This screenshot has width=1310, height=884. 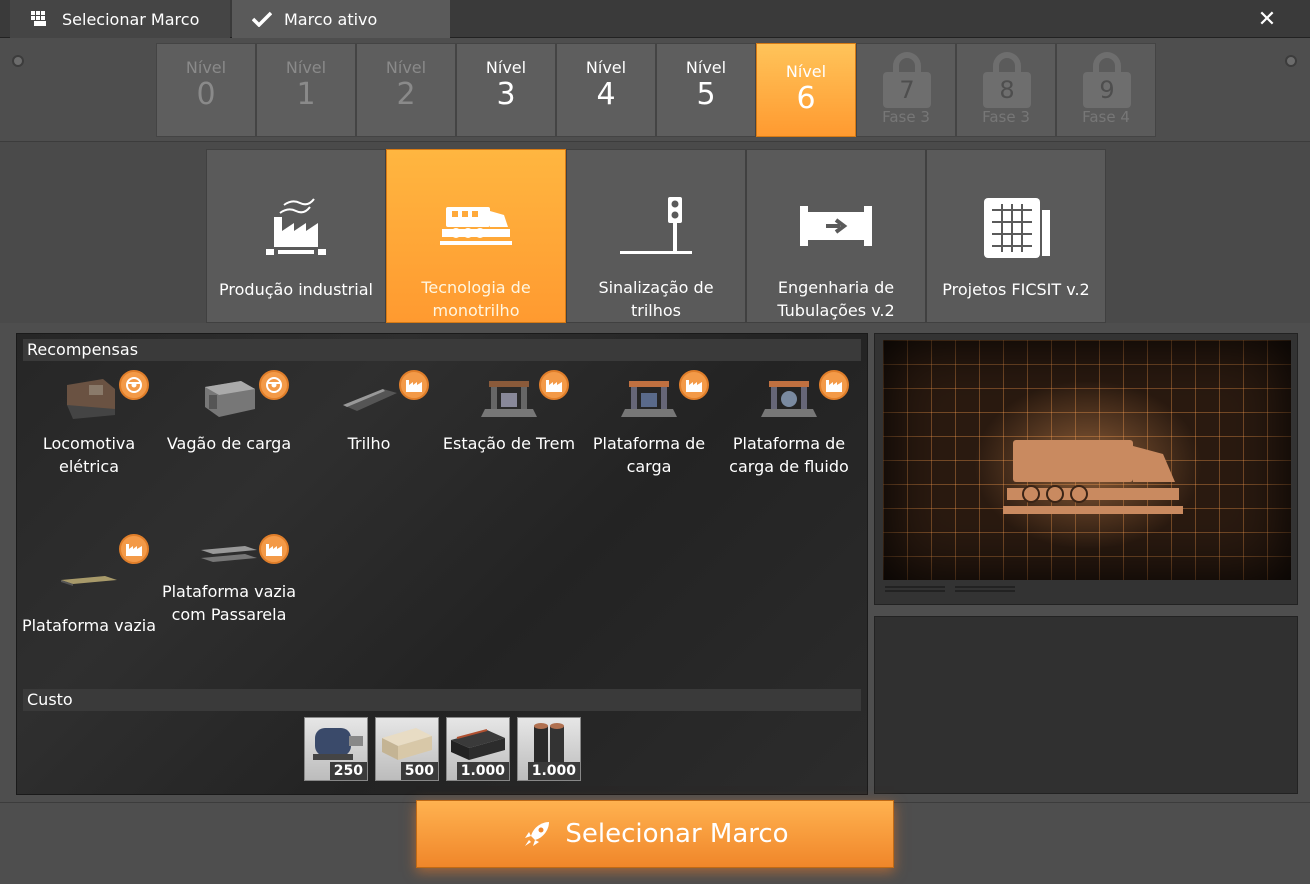 I want to click on reward-item: Plataforma vazia com Passarela, so click(x=229, y=580).